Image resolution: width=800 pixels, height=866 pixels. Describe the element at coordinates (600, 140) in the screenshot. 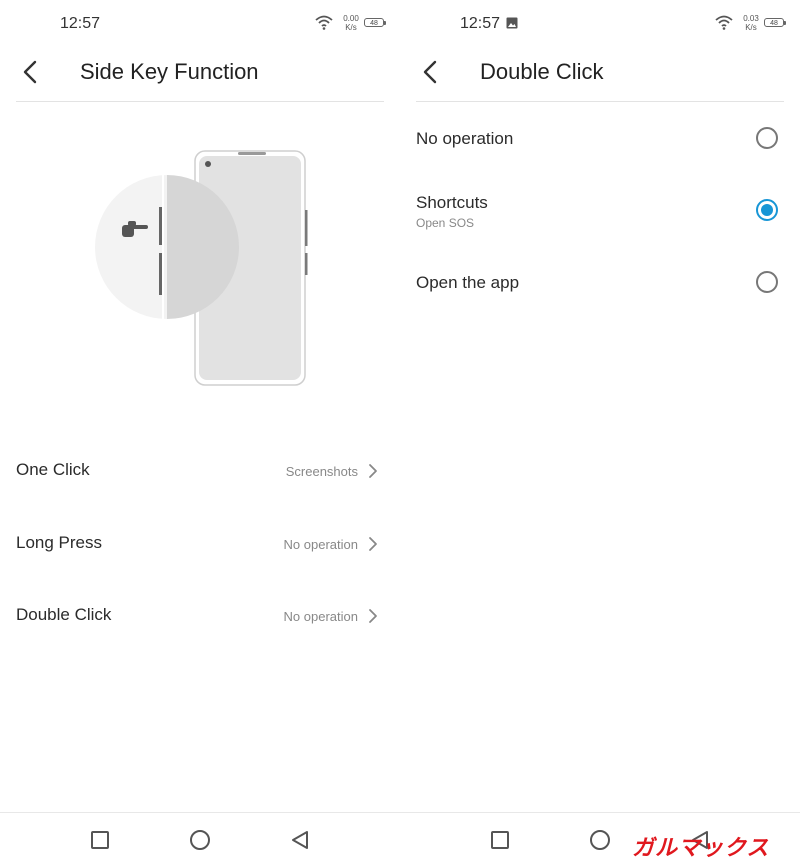

I see `option-no-operation: No operation` at that location.